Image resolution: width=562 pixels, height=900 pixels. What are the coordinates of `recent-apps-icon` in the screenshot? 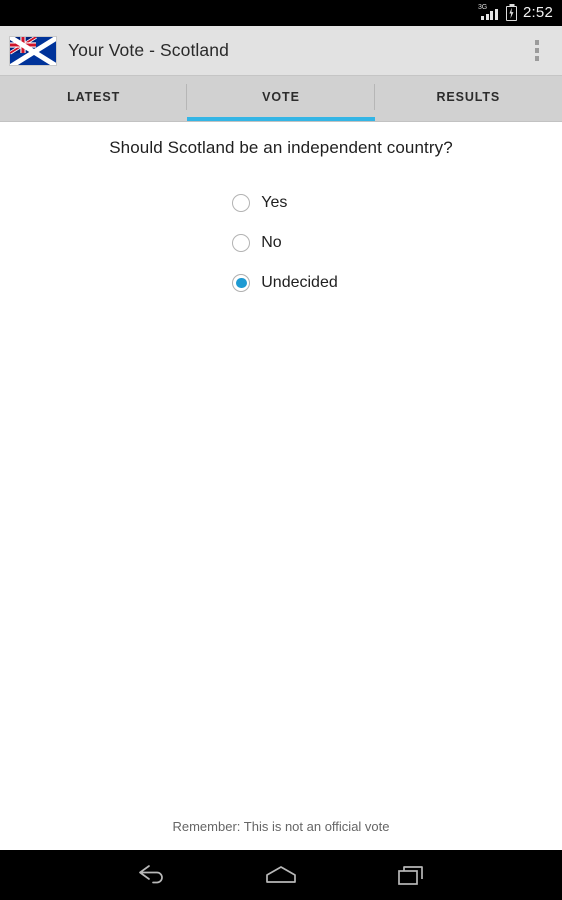 It's located at (411, 875).